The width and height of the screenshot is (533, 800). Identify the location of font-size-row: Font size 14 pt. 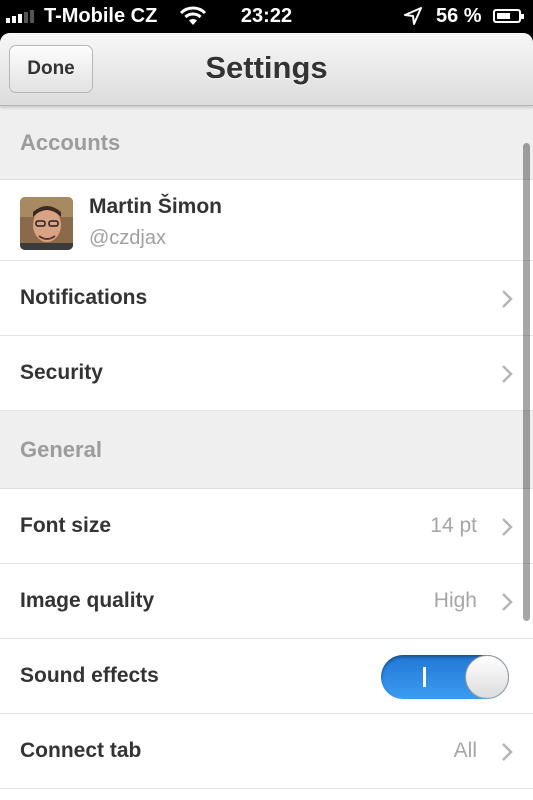
(266, 526).